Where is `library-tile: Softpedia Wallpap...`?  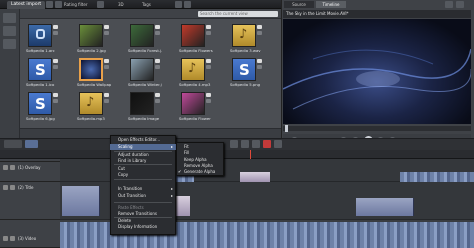
library-tile: Softpedia Wallpap... is located at coordinates (94, 73).